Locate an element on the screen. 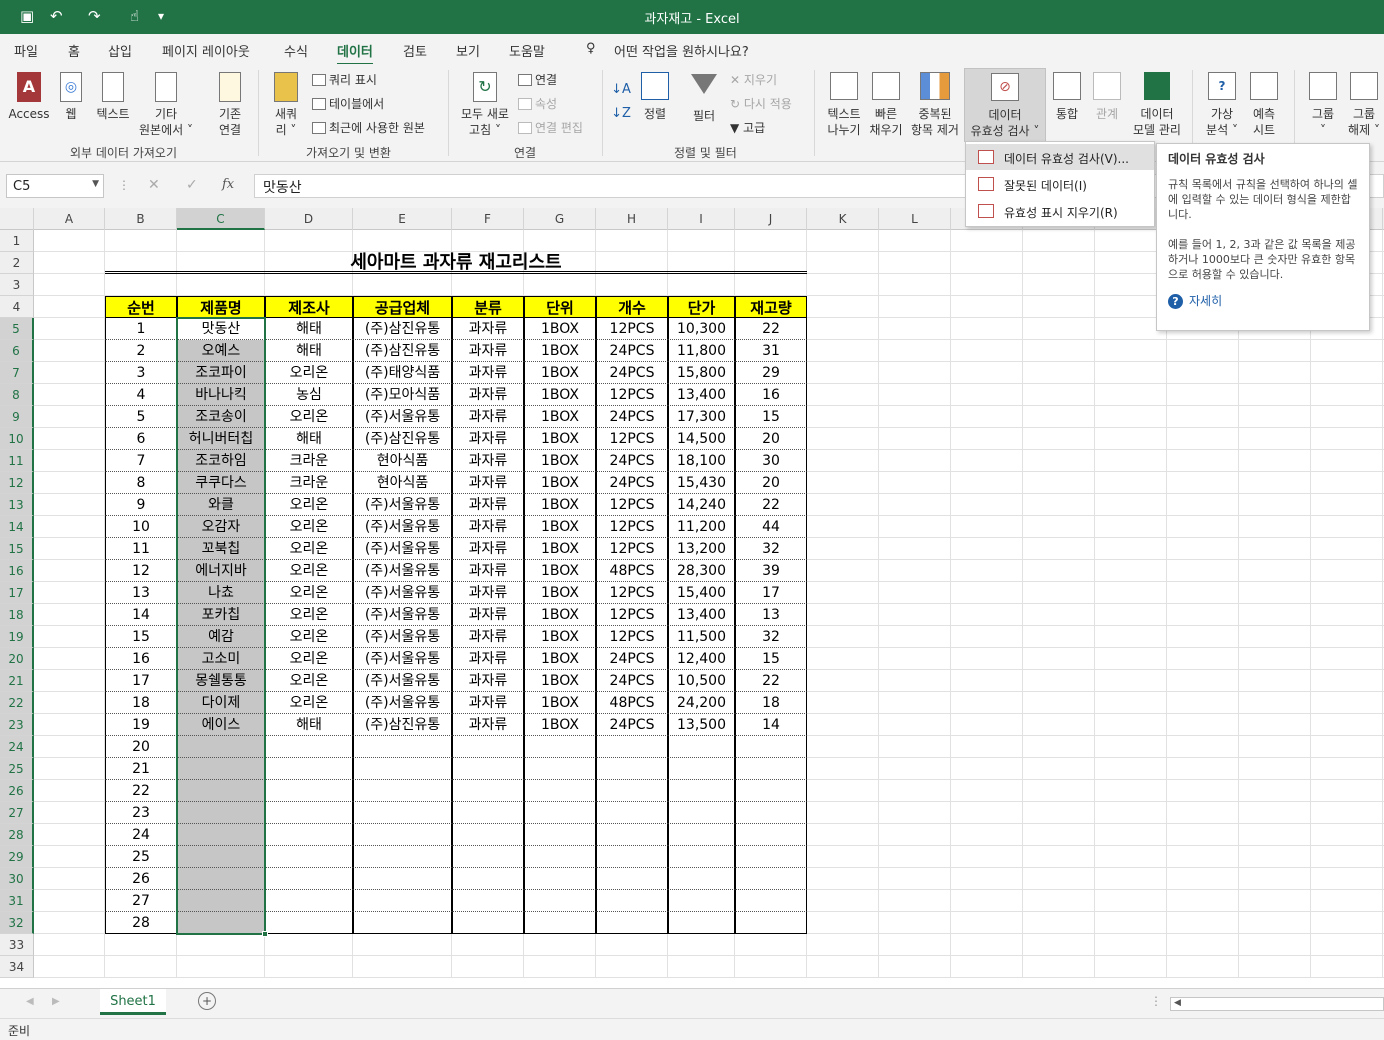 This screenshot has width=1384, height=1040. properties-button: 속성 is located at coordinates (537, 104).